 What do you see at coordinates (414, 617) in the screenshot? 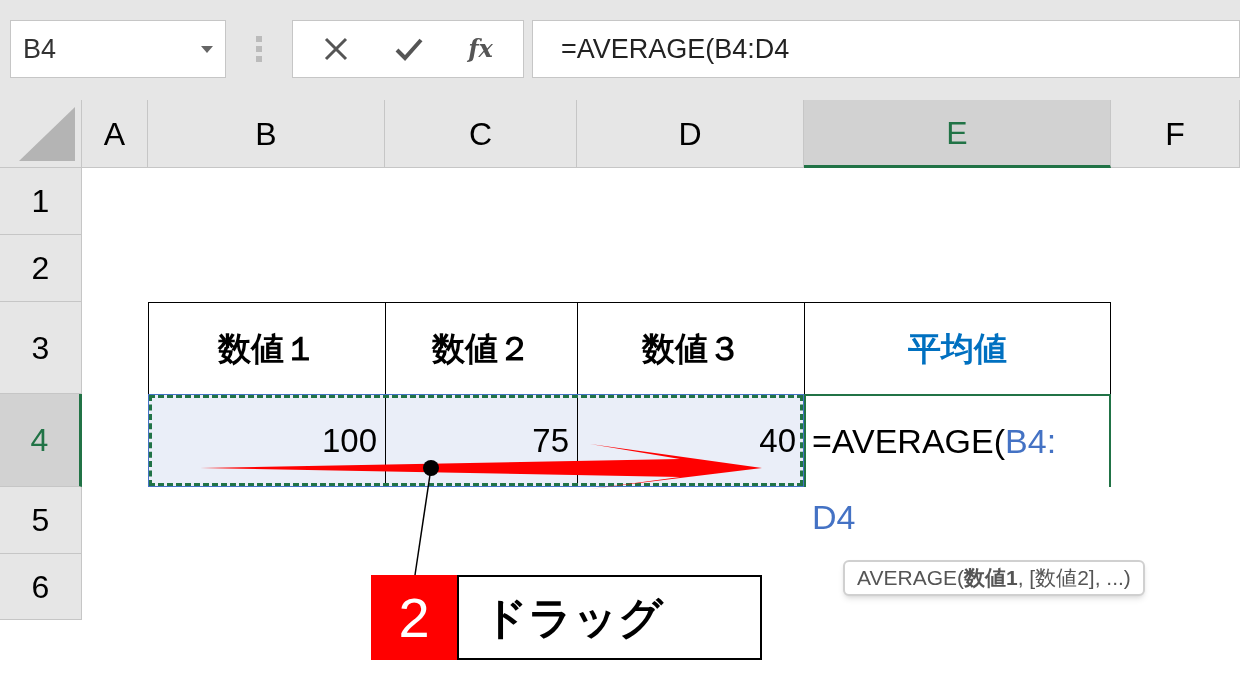
I see `step-number: 2` at bounding box center [414, 617].